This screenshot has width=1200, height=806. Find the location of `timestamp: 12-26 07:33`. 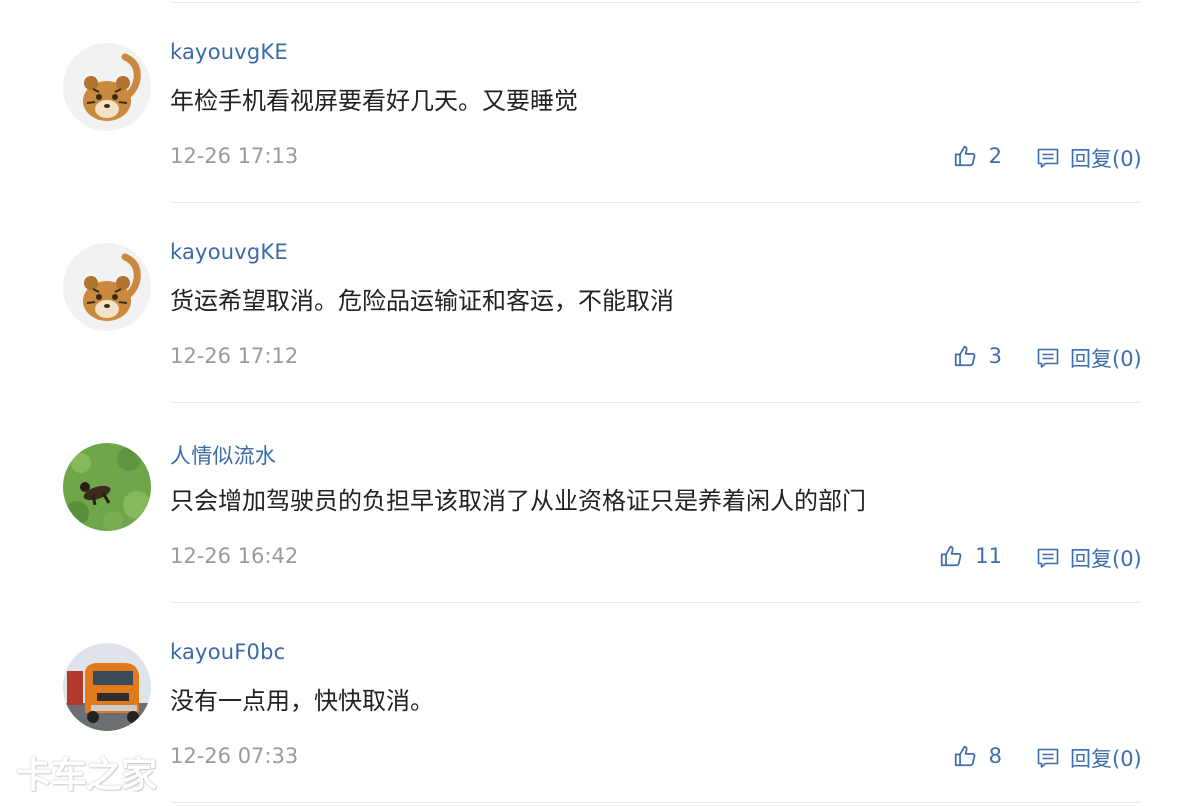

timestamp: 12-26 07:33 is located at coordinates (234, 756).